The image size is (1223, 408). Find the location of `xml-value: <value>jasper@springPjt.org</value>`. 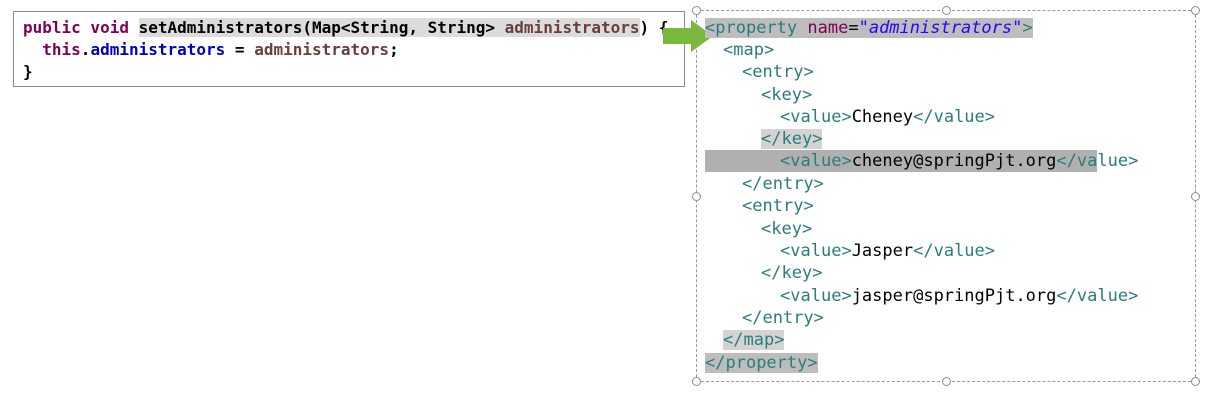

xml-value: <value>jasper@springPjt.org</value> is located at coordinates (959, 296).